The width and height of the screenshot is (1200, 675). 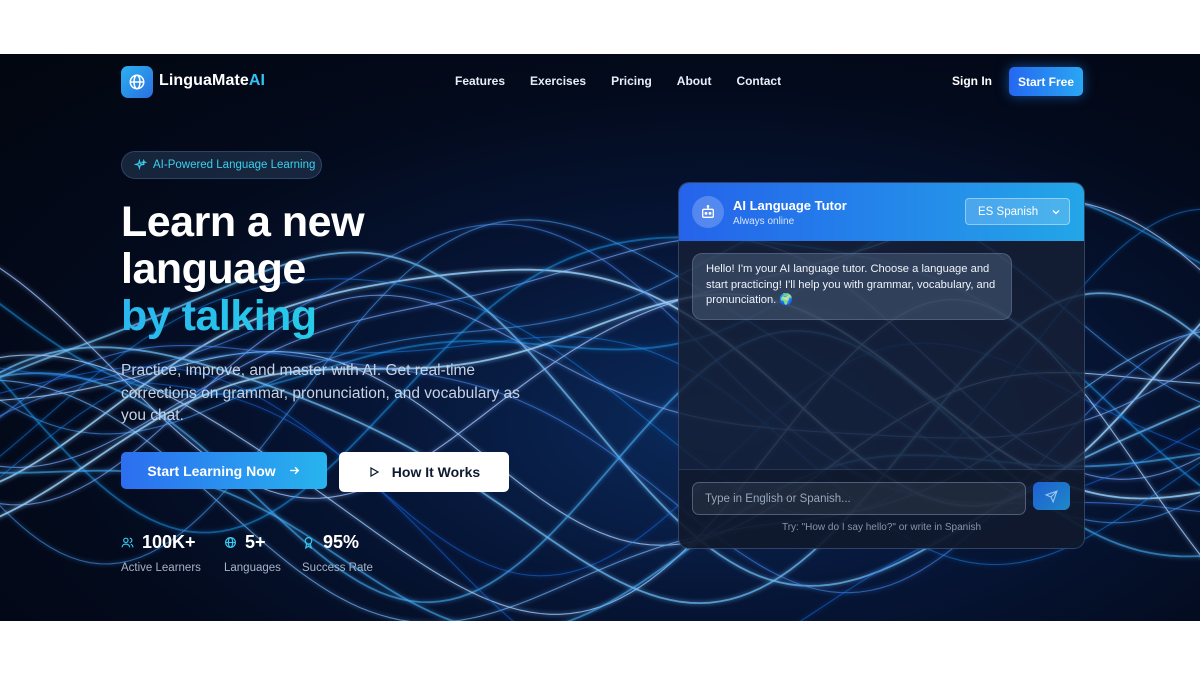 What do you see at coordinates (308, 543) in the screenshot?
I see `award-icon` at bounding box center [308, 543].